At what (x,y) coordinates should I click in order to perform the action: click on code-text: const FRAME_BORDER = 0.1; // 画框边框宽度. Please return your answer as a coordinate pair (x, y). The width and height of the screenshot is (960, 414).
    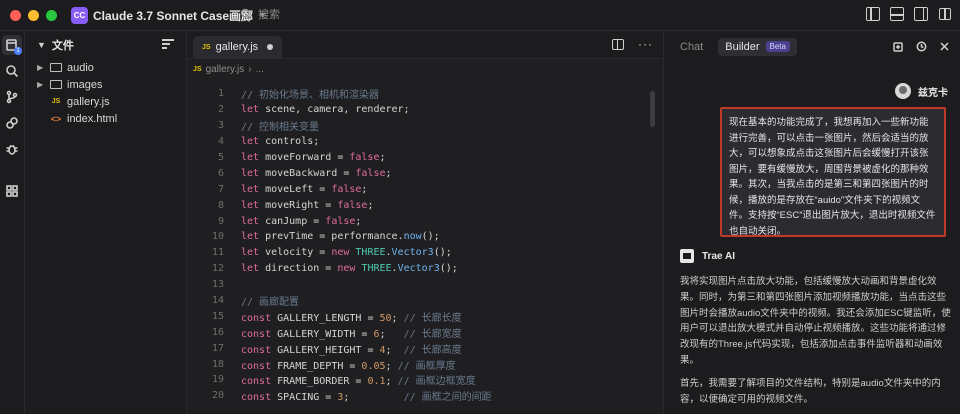
    Looking at the image, I should click on (358, 382).